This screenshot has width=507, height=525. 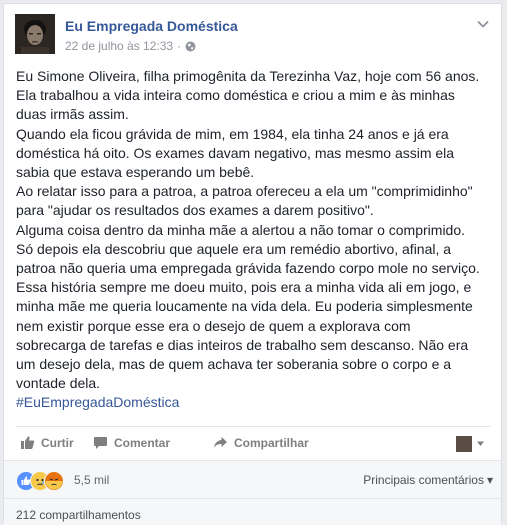 What do you see at coordinates (119, 46) in the screenshot?
I see `timestamp-link: 22 de julho às 12:33` at bounding box center [119, 46].